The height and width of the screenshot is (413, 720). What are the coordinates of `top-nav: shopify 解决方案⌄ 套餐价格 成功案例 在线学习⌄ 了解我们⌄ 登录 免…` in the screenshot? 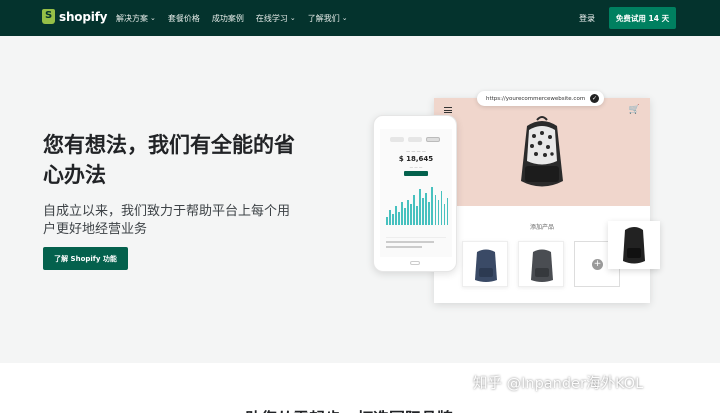 It's located at (360, 18).